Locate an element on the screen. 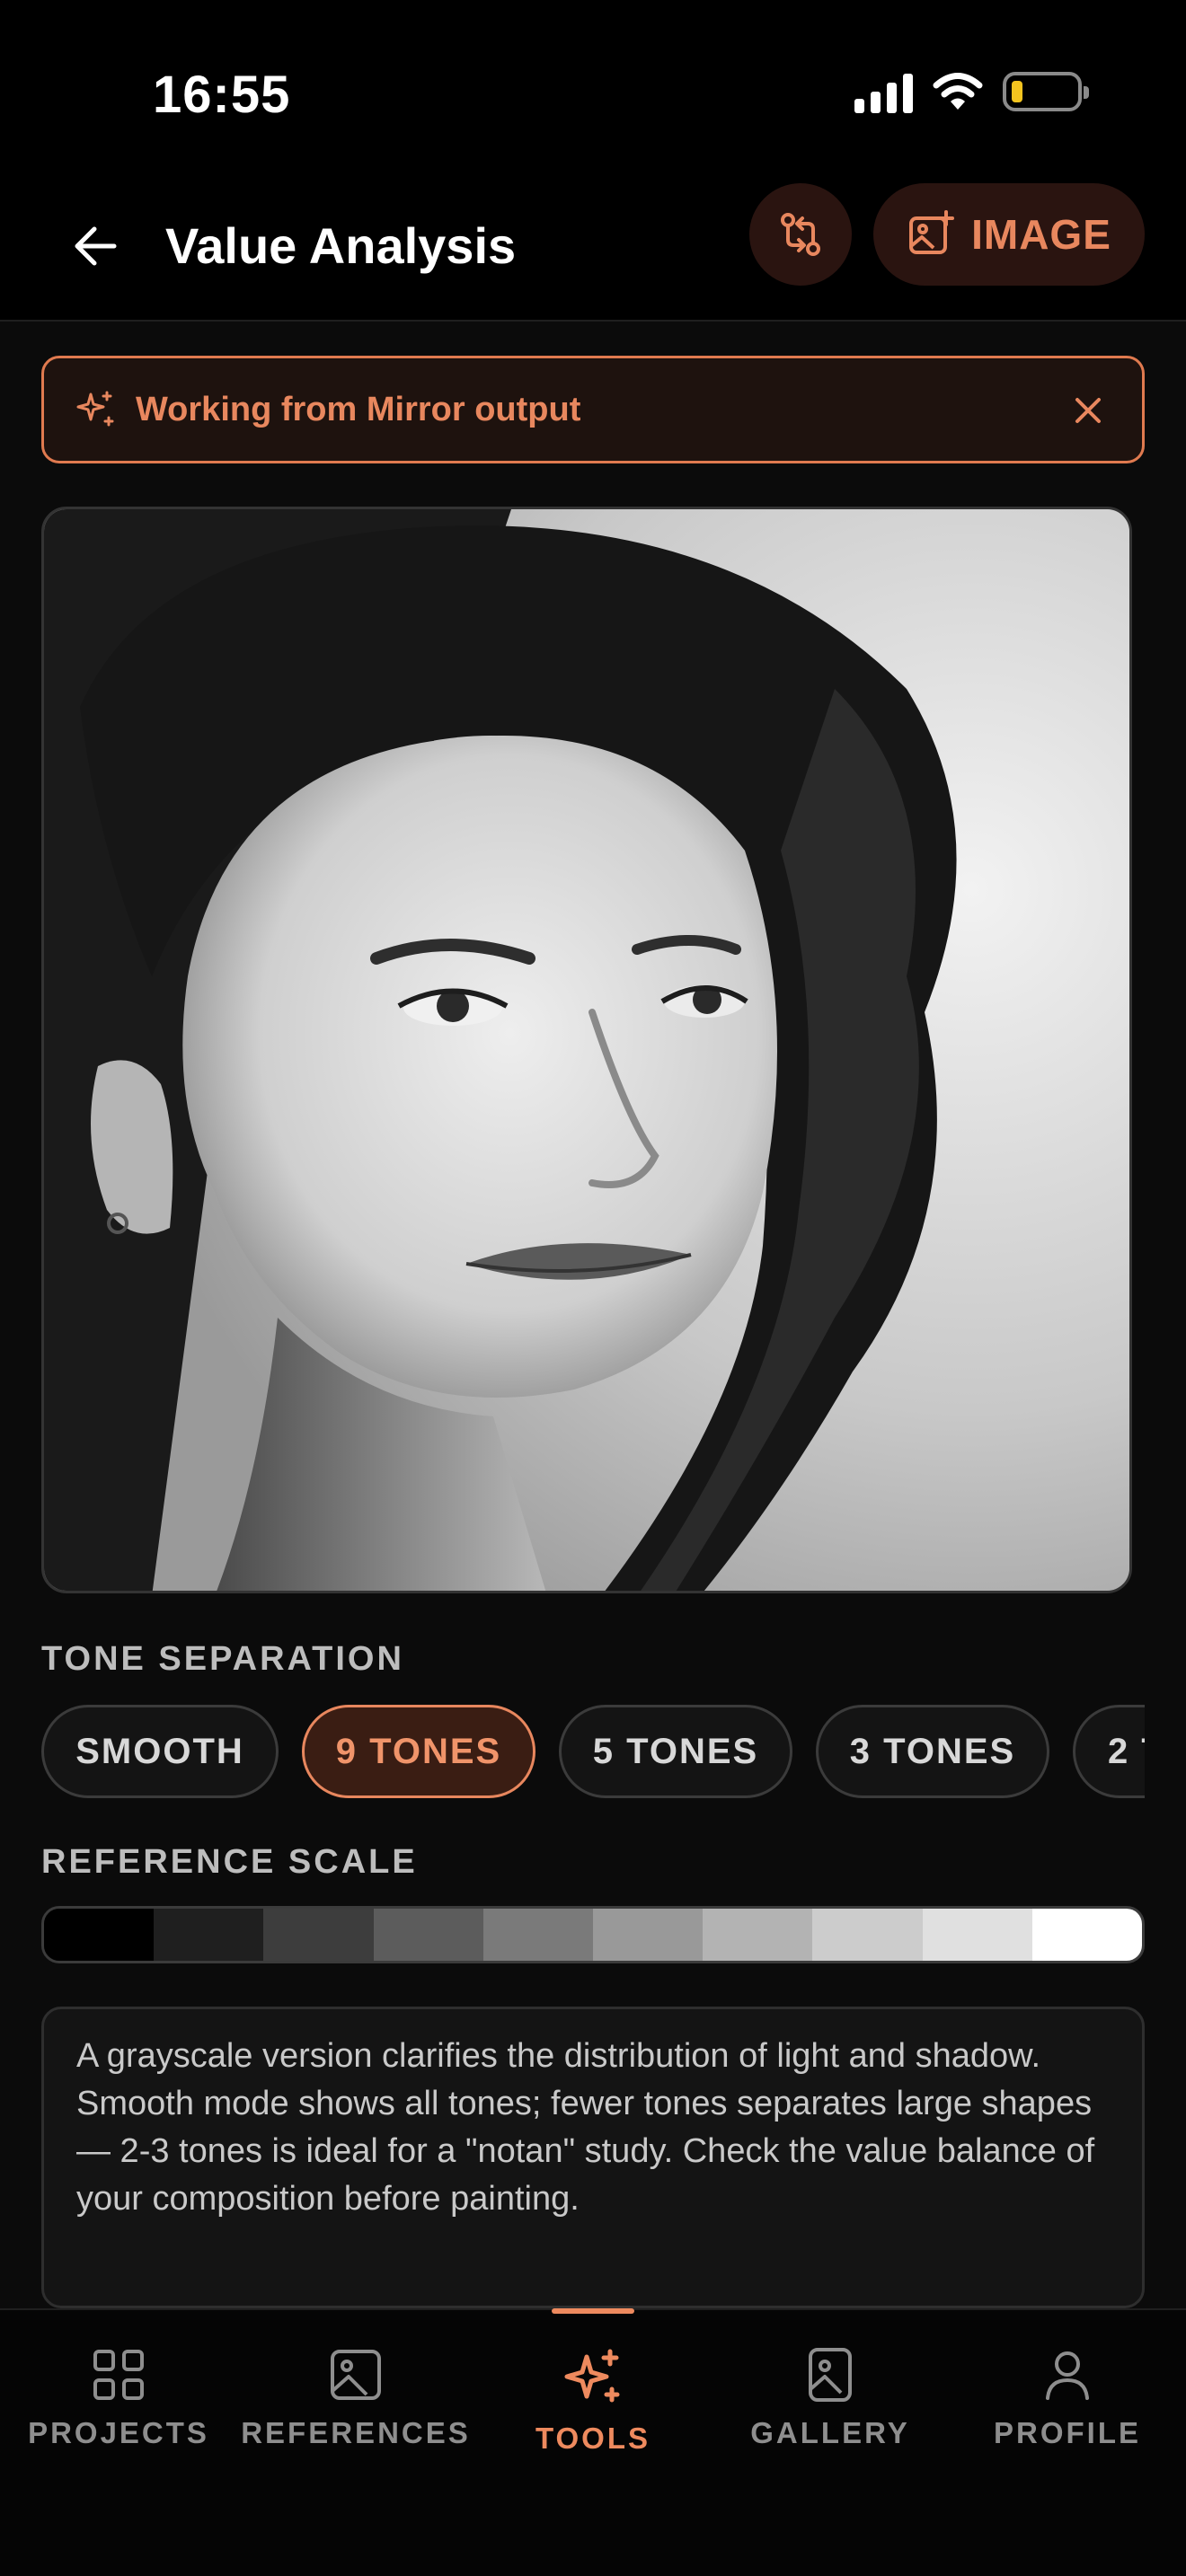 Image resolution: width=1186 pixels, height=2576 pixels. chip-smooth: SMOOTH is located at coordinates (160, 1751).